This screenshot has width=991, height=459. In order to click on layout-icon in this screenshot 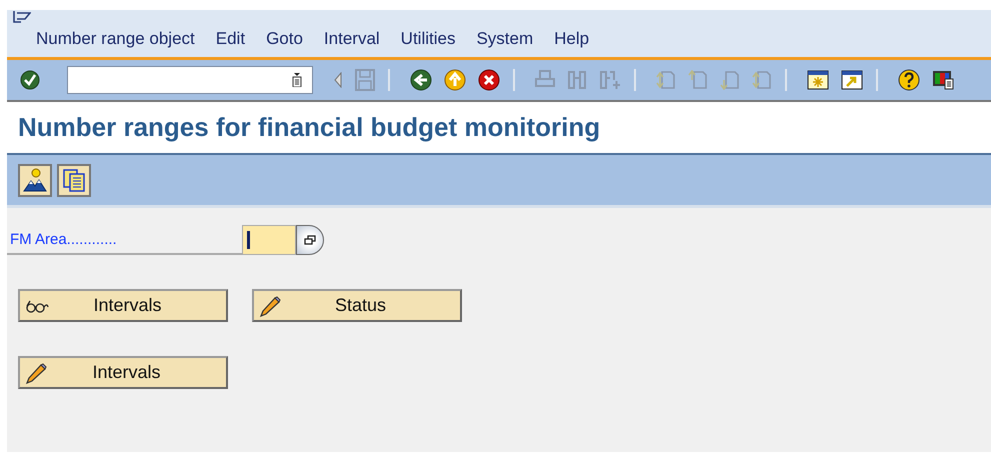, I will do `click(943, 80)`.